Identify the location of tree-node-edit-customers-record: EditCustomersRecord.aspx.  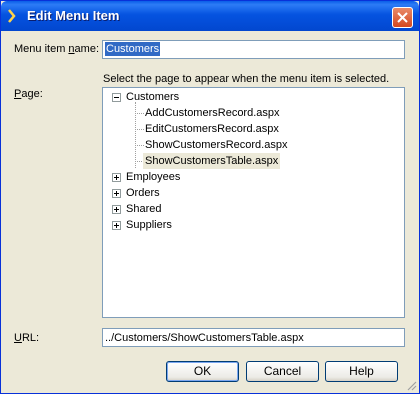
(212, 129).